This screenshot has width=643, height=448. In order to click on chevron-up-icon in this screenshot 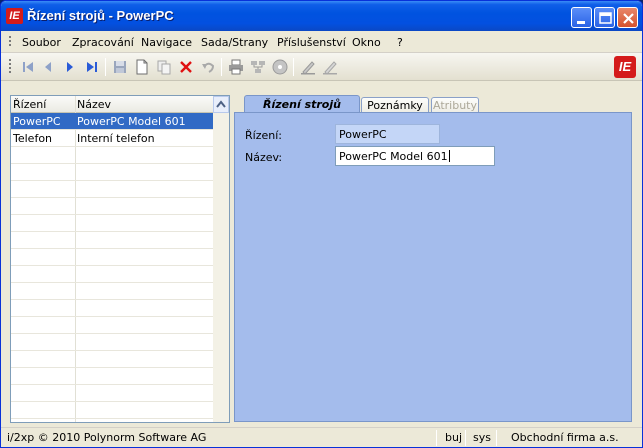, I will do `click(221, 104)`.